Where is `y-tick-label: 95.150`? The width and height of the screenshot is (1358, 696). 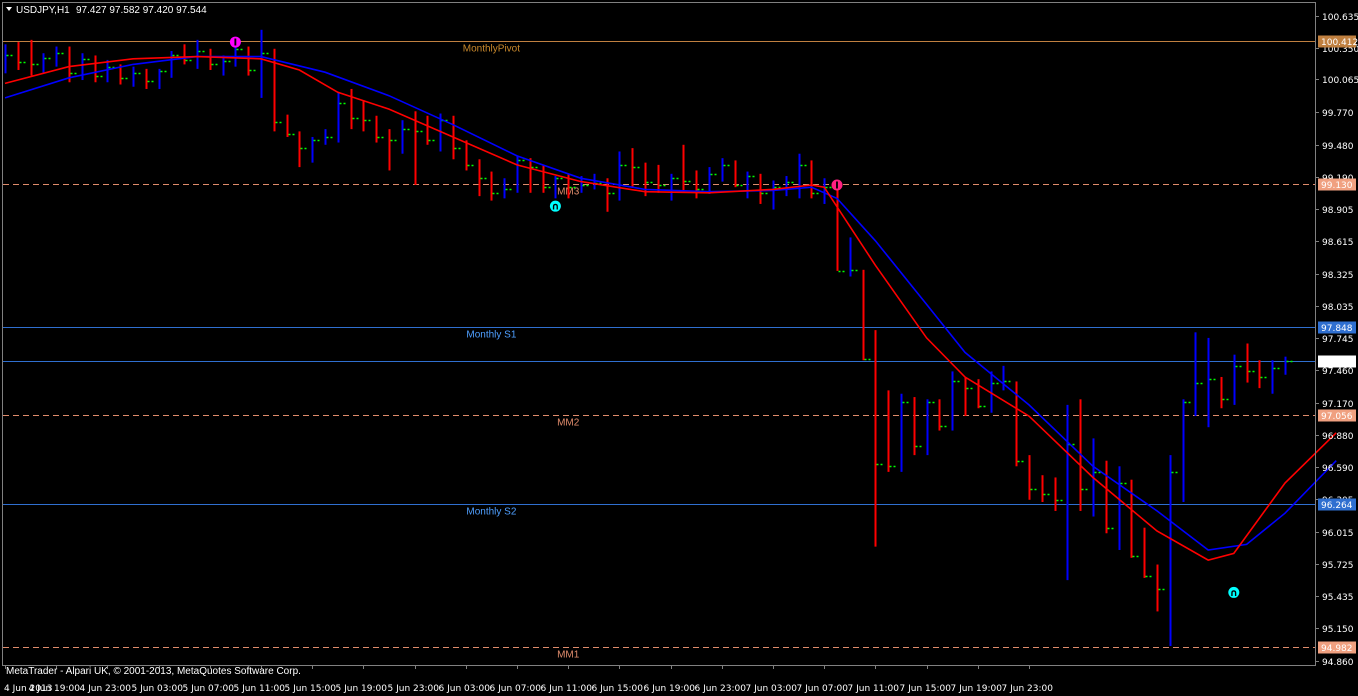 y-tick-label: 95.150 is located at coordinates (1338, 630).